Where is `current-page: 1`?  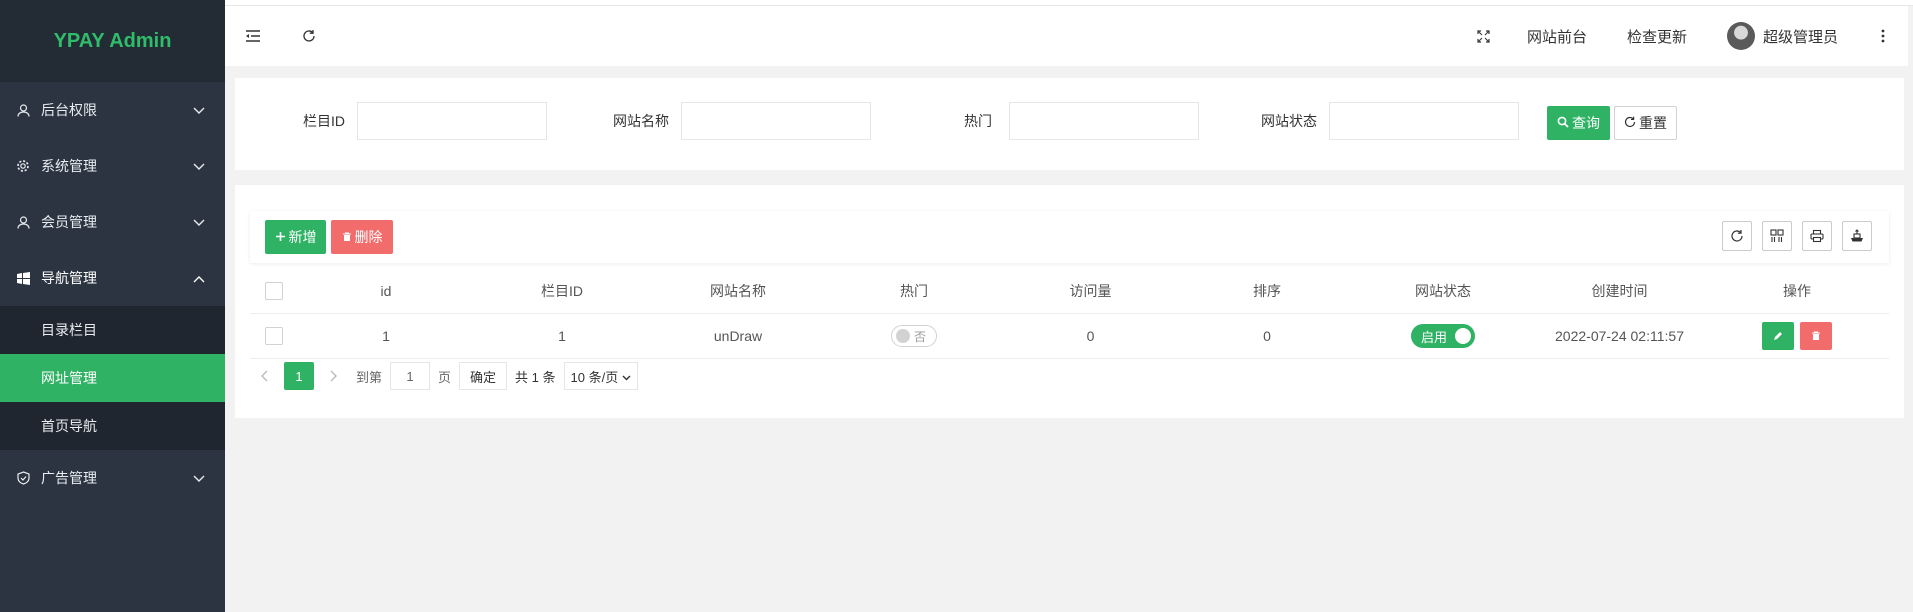
current-page: 1 is located at coordinates (299, 376).